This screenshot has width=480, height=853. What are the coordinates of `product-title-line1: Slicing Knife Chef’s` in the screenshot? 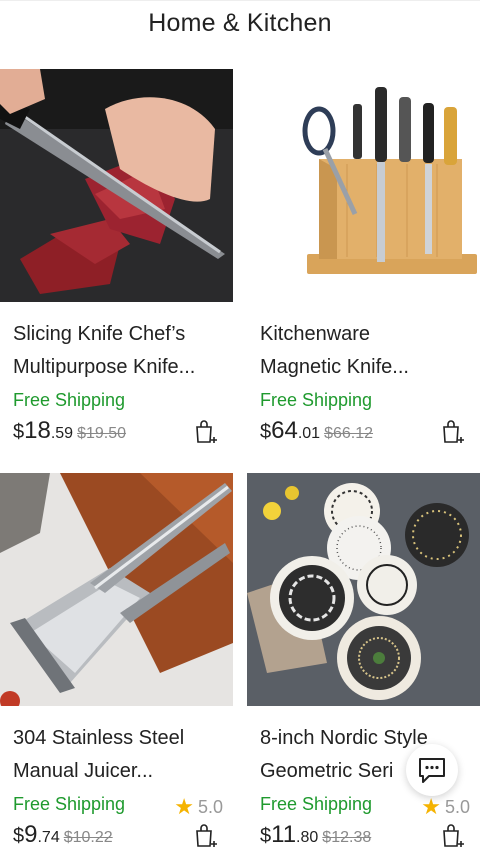 It's located at (99, 334).